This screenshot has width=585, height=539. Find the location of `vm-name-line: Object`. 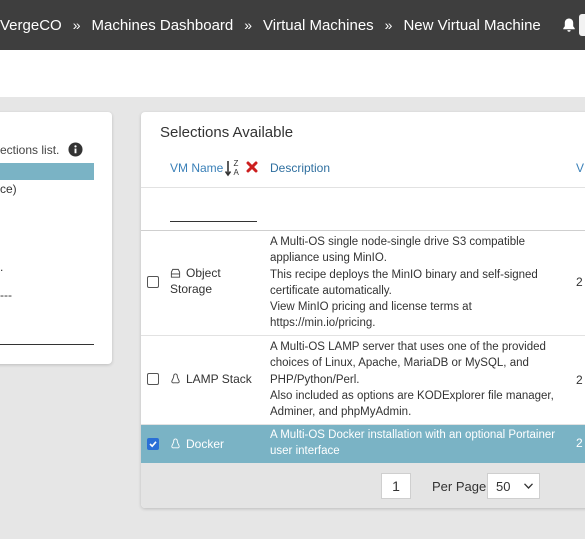

vm-name-line: Object is located at coordinates (203, 273).